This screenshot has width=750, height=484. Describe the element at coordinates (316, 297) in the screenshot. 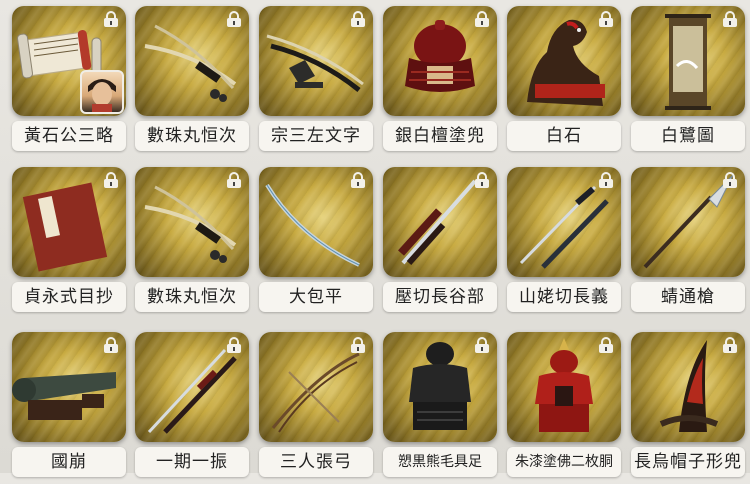

I see `item-name: 大包平` at that location.